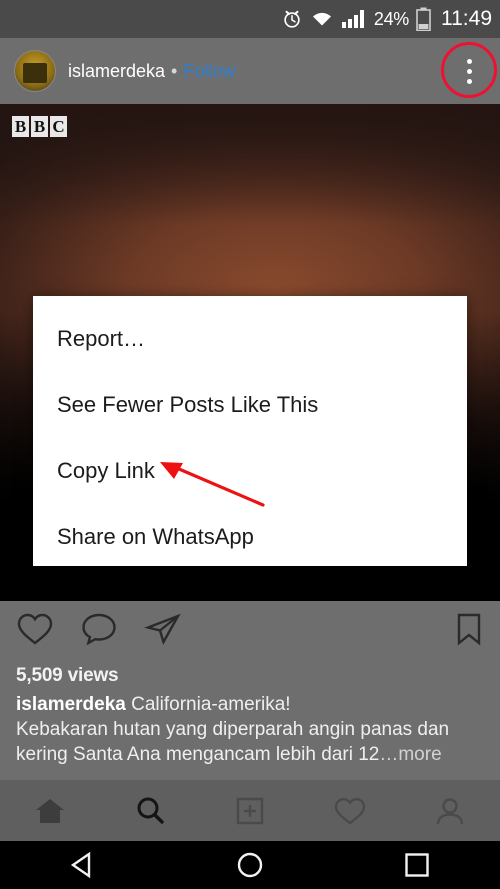  Describe the element at coordinates (469, 71) in the screenshot. I see `overflow-menu-icon` at that location.